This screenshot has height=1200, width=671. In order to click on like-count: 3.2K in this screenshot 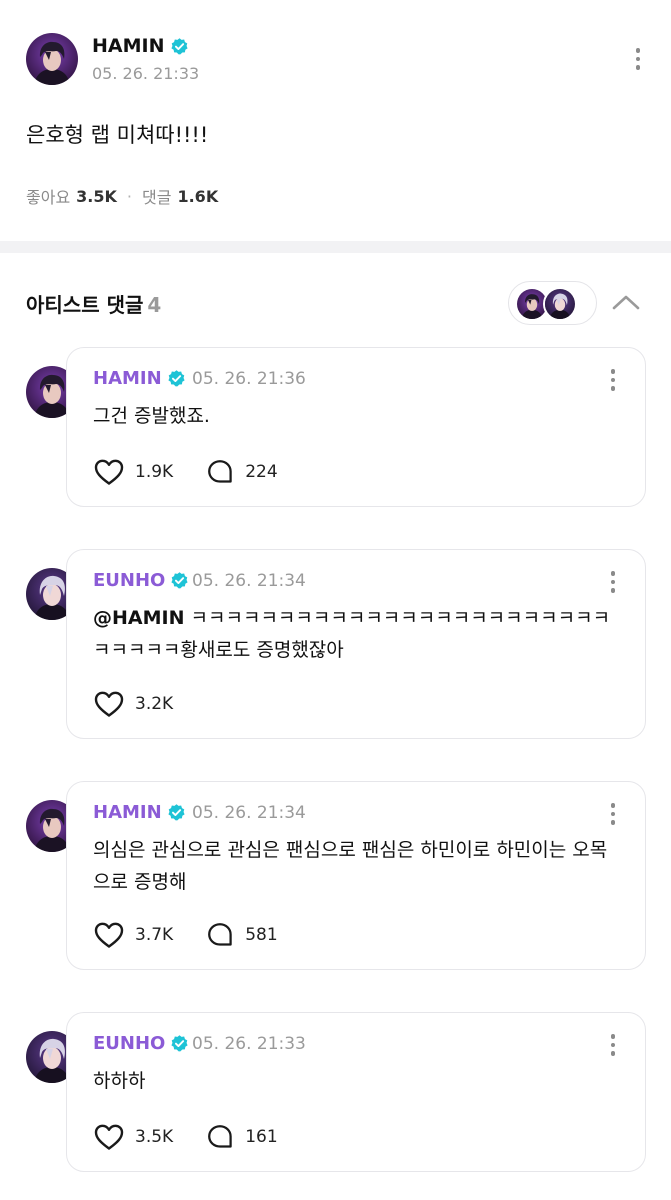, I will do `click(154, 704)`.